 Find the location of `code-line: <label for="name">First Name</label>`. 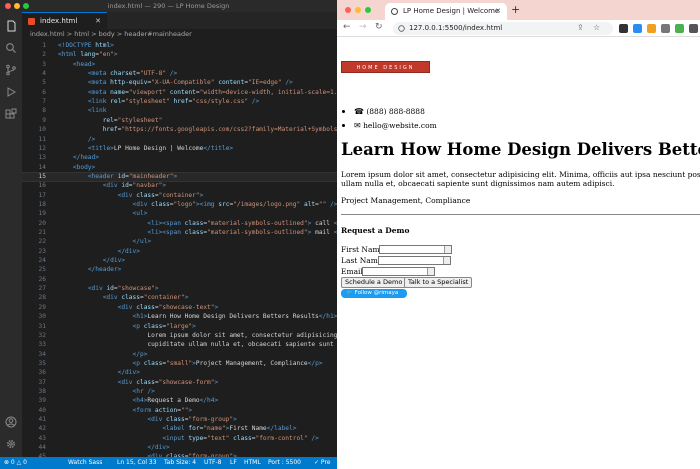

code-line: <label for="name">First Name</label> is located at coordinates (177, 428).